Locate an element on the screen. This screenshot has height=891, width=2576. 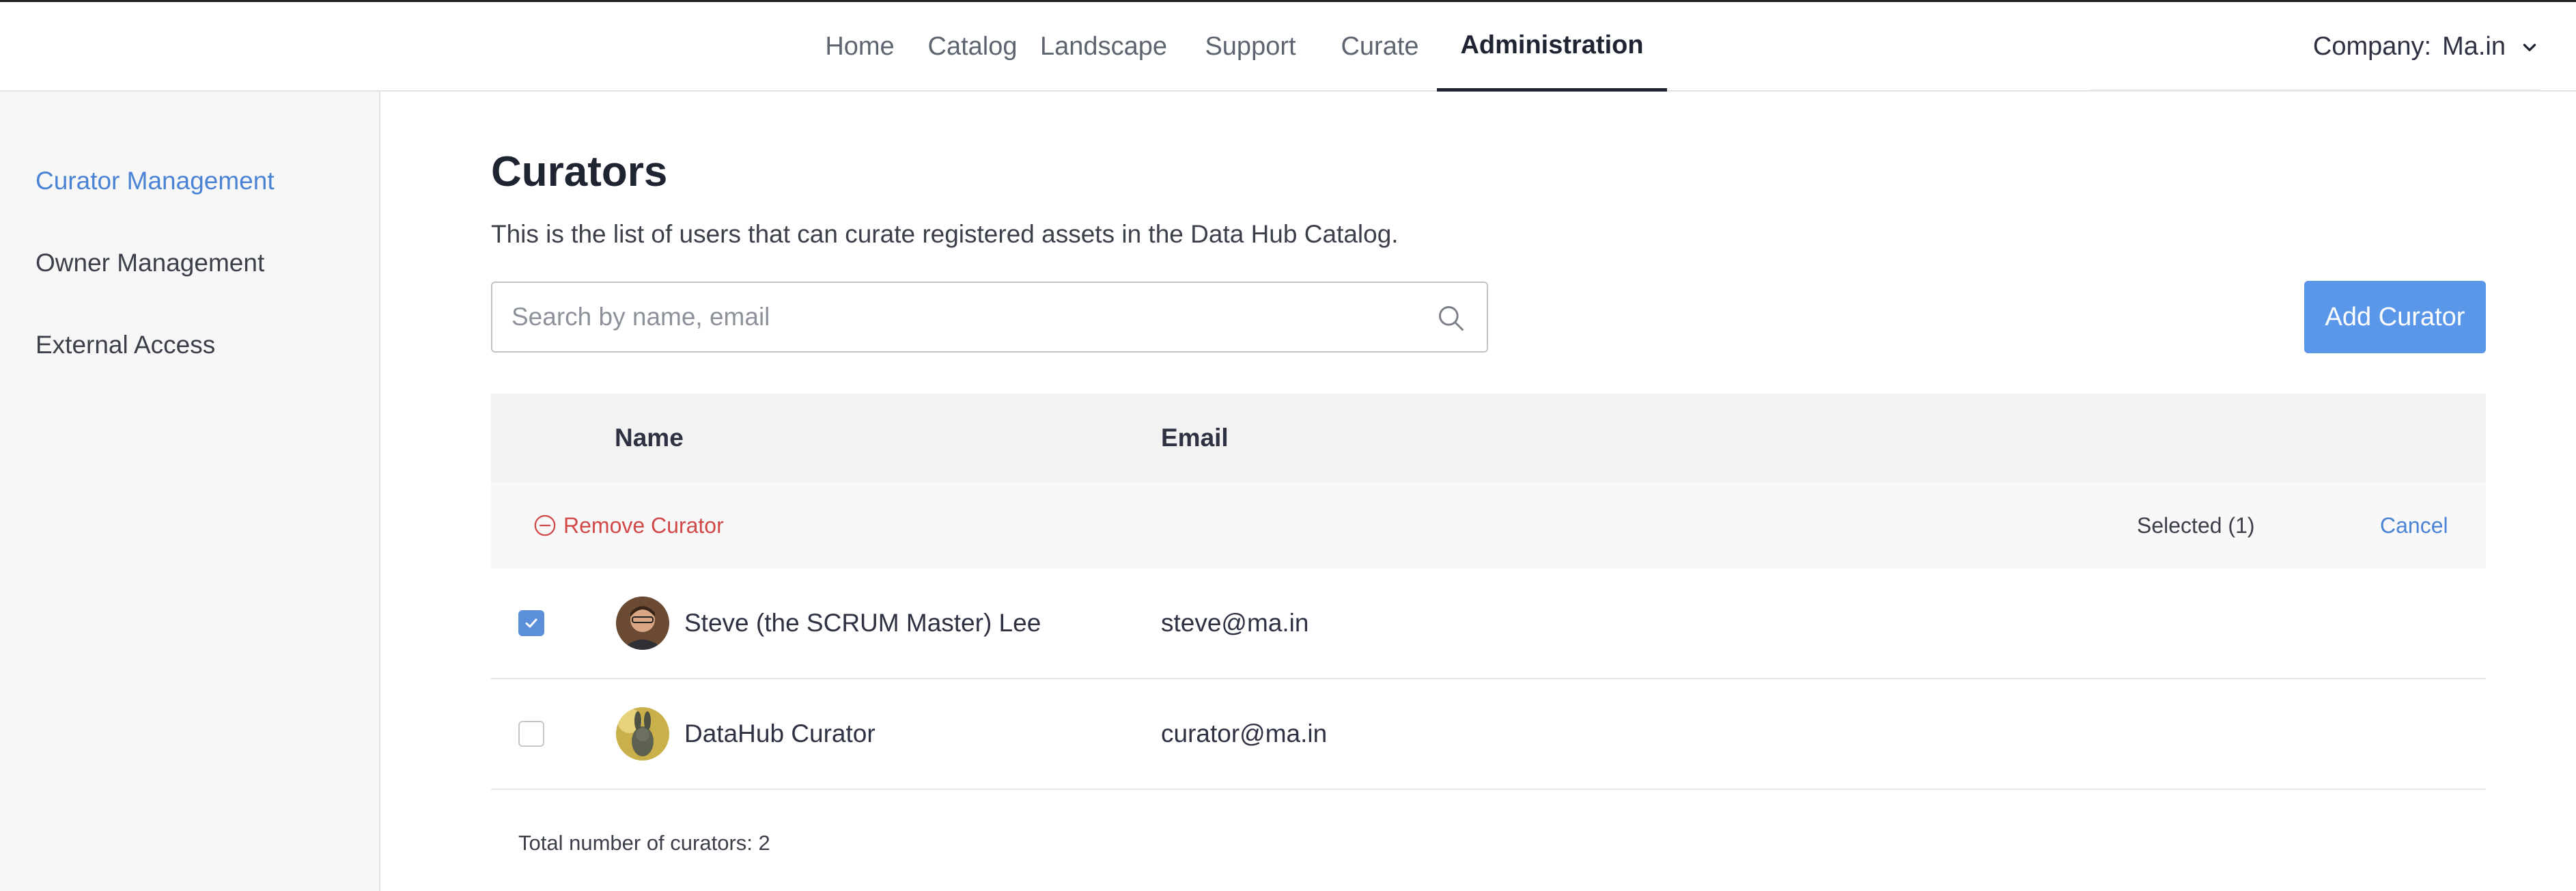
row-name: Steve (the SCRUM Master) Lee is located at coordinates (862, 623).